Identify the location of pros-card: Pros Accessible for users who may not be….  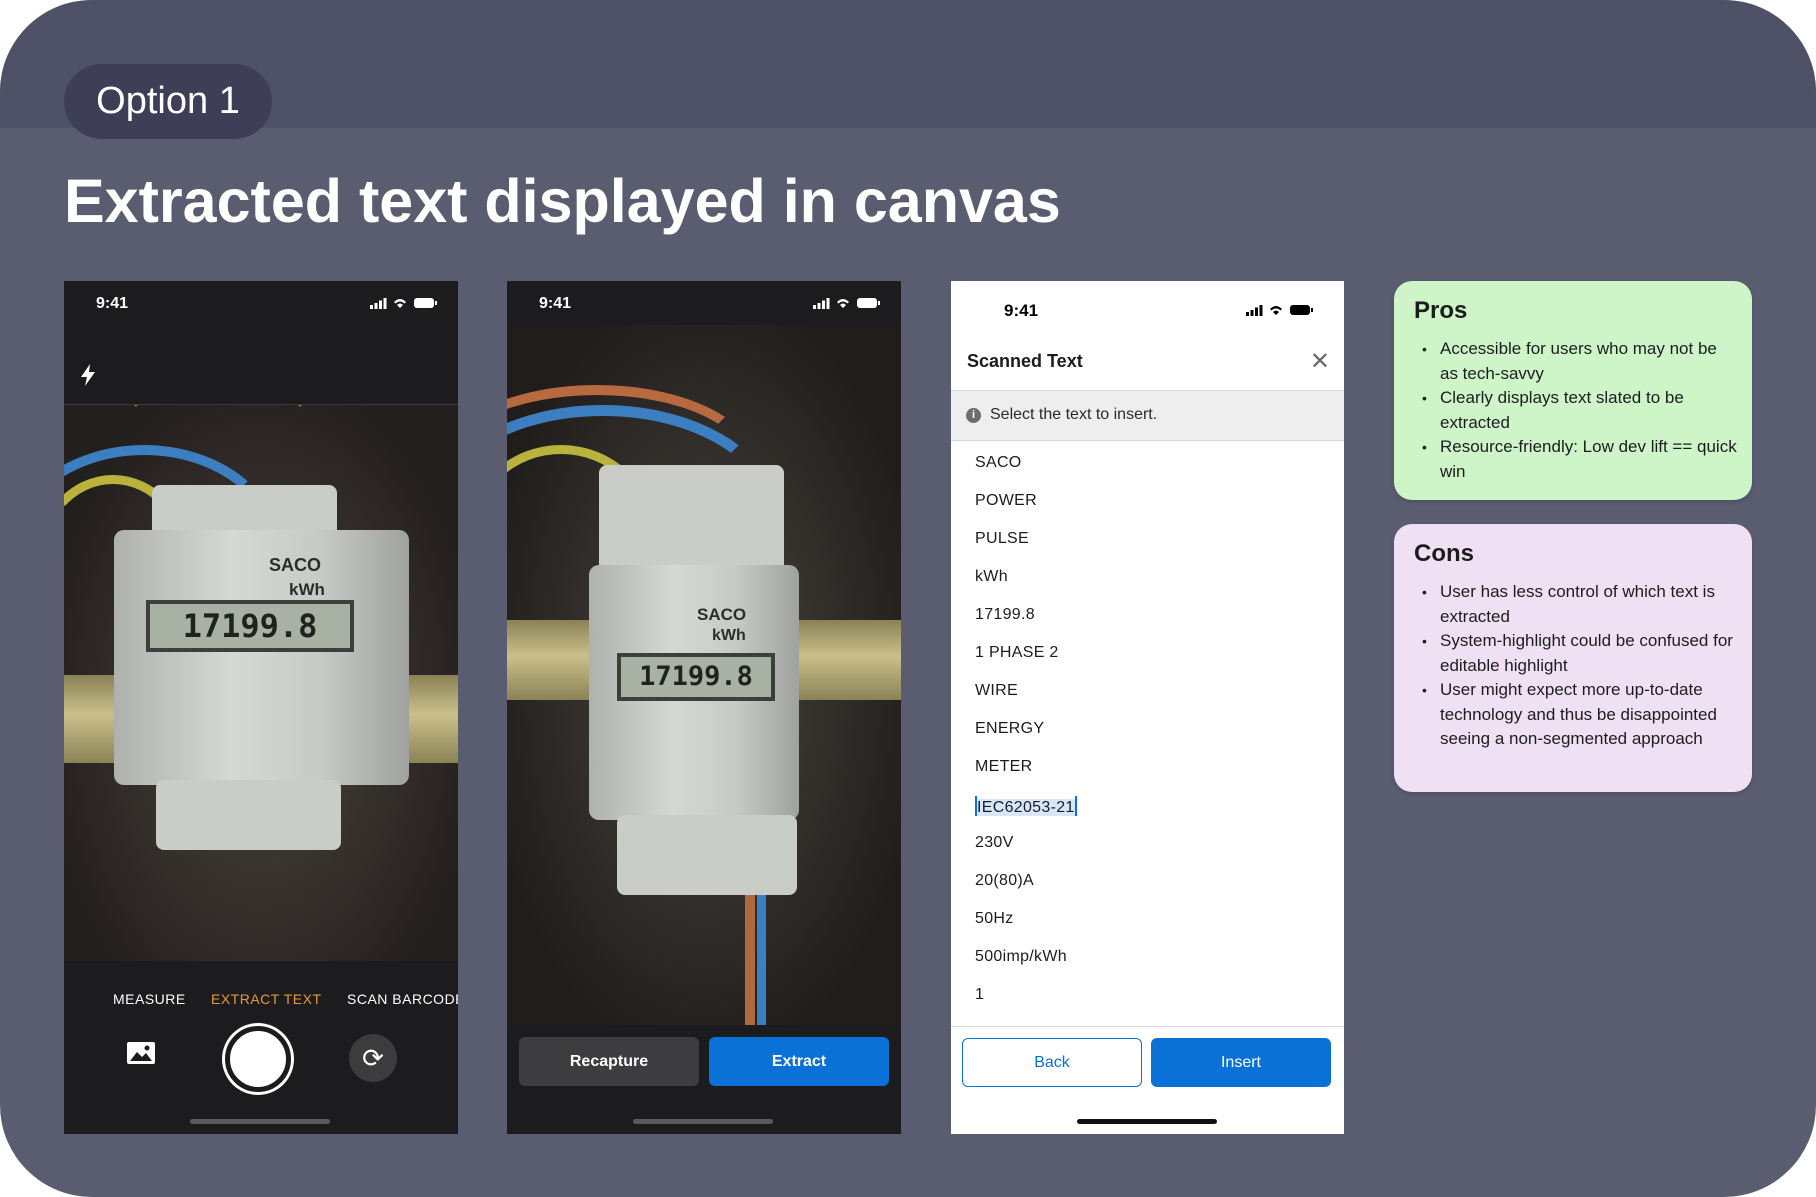
(1573, 390).